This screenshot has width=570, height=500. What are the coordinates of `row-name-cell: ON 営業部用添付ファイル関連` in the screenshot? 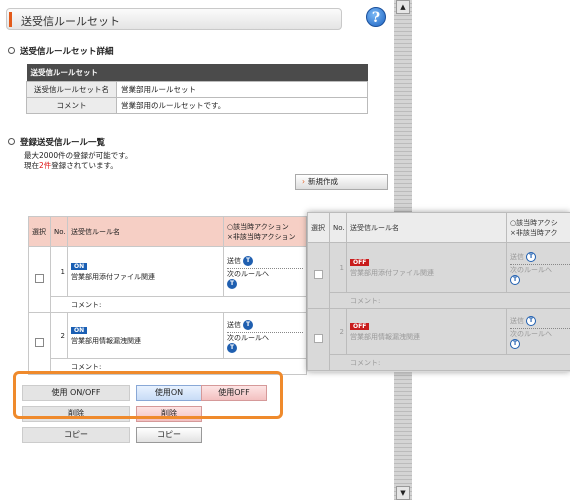 It's located at (145, 271).